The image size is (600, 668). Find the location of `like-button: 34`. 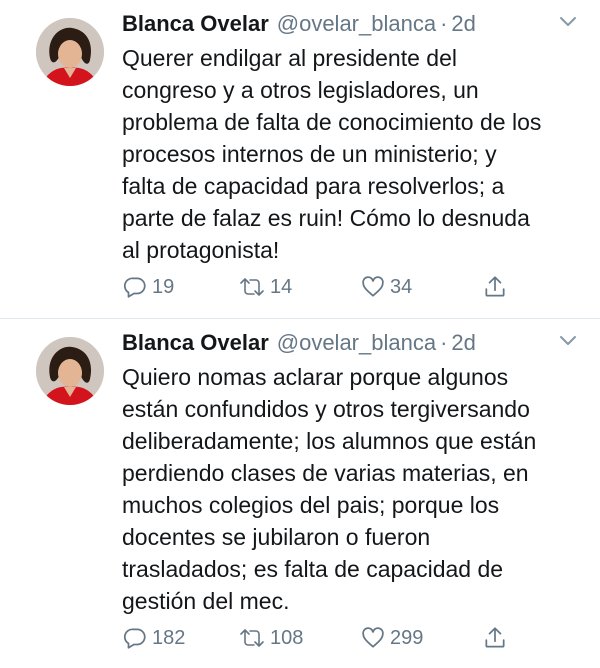

like-button: 34 is located at coordinates (386, 287).